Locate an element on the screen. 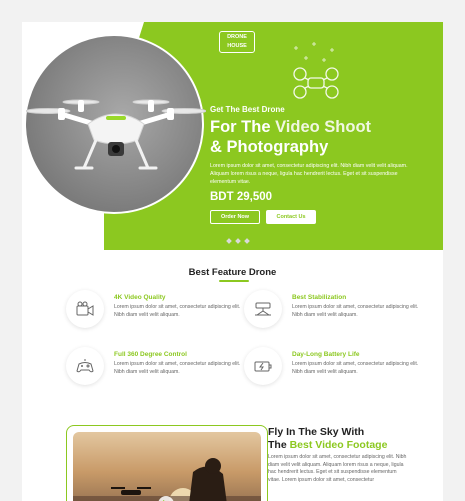 This screenshot has height=501, width=465. hero-title-highlight: Video Shoot is located at coordinates (323, 127).